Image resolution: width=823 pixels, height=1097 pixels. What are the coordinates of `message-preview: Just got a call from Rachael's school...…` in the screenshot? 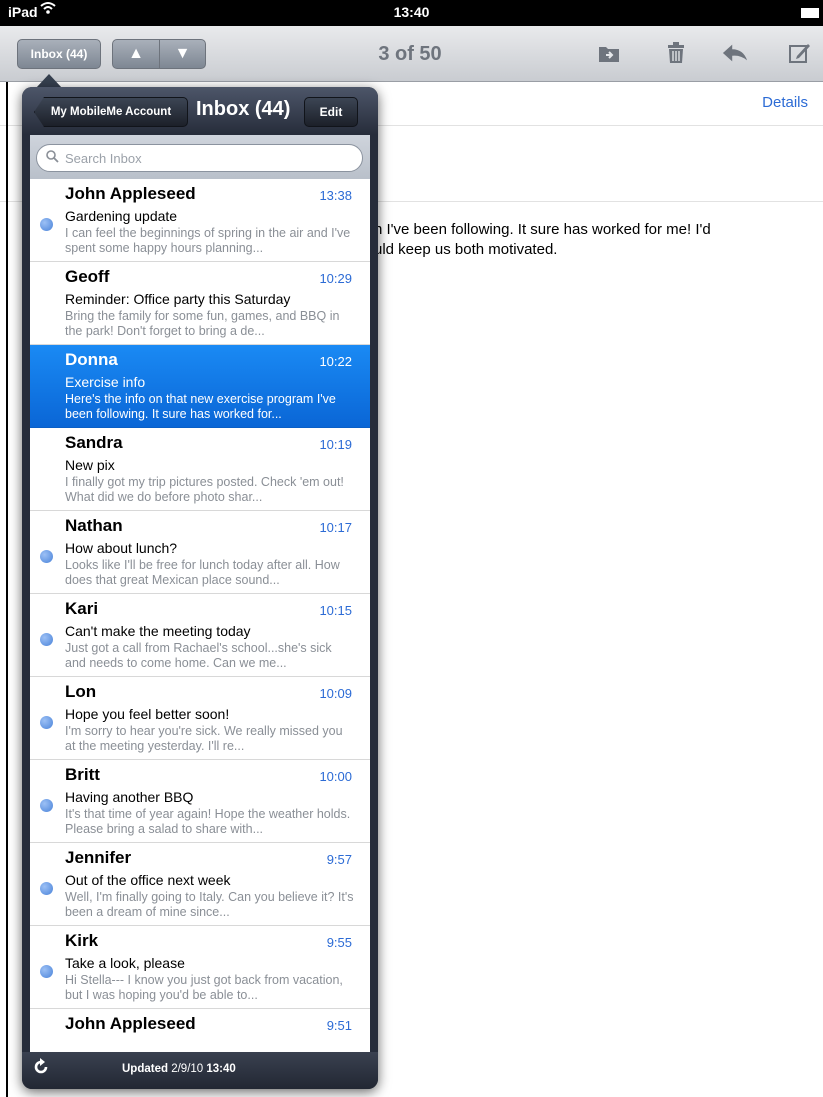 It's located at (198, 655).